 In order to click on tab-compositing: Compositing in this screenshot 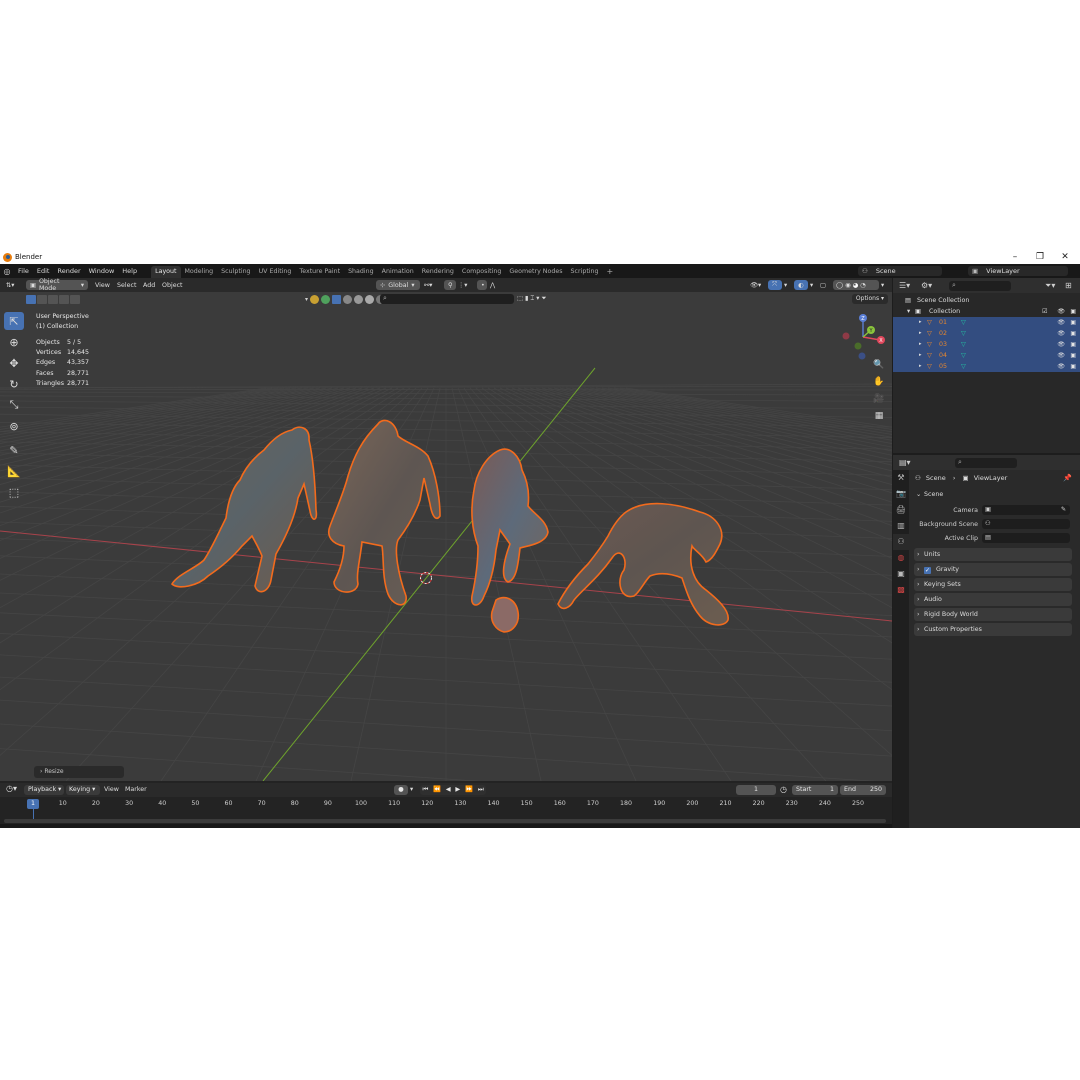, I will do `click(481, 272)`.